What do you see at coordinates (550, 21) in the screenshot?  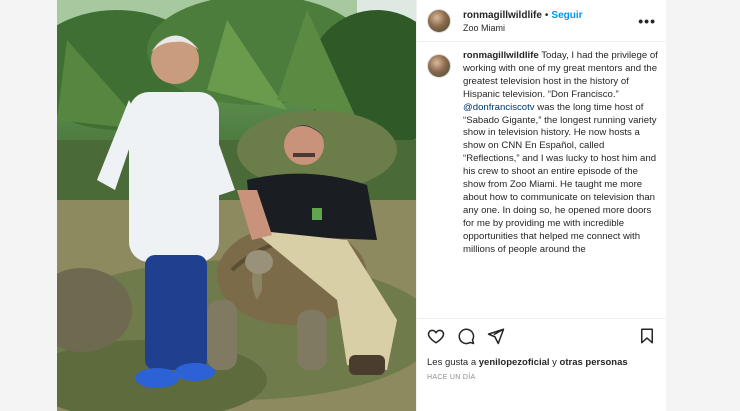 I see `author-info: ronmagillwildlife • Seguir Zoo Miami` at bounding box center [550, 21].